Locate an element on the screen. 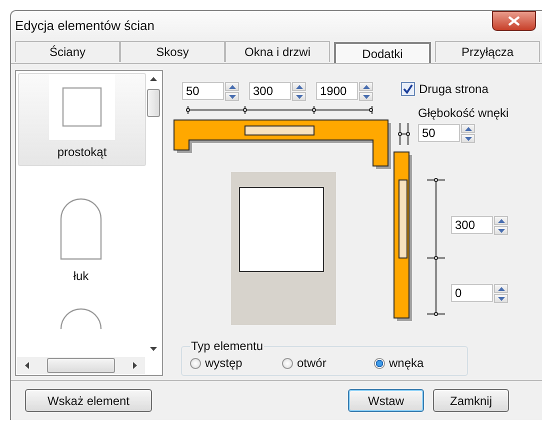 This screenshot has width=542, height=425. tab: Okna i drzwi is located at coordinates (277, 51).